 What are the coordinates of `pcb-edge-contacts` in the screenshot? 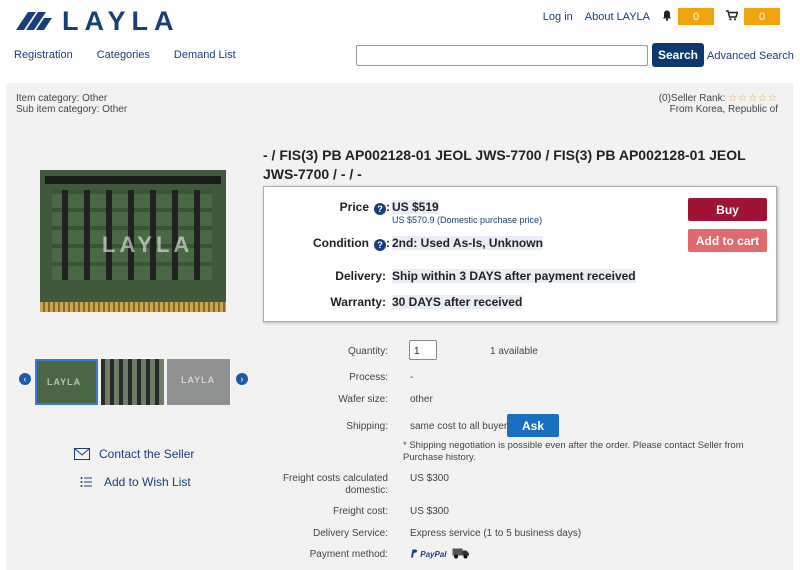 It's located at (133, 307).